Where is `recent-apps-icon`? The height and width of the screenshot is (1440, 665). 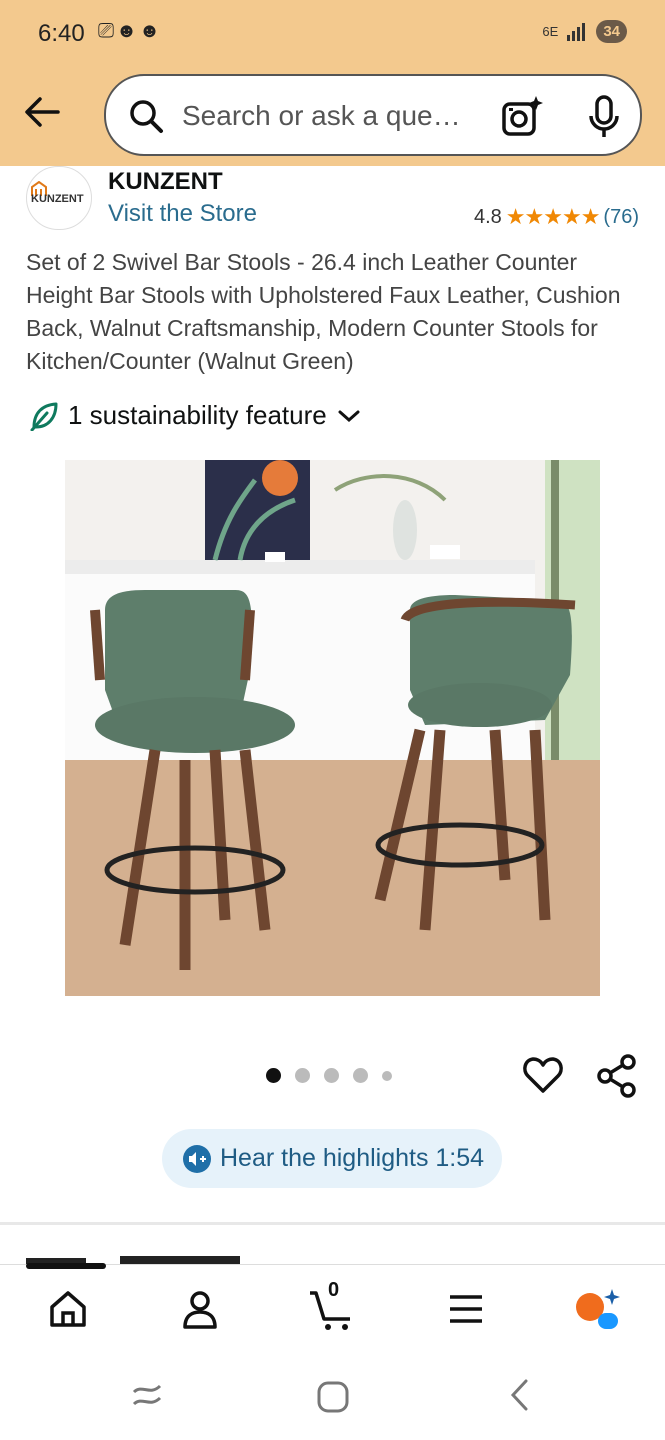
recent-apps-icon is located at coordinates (147, 1394).